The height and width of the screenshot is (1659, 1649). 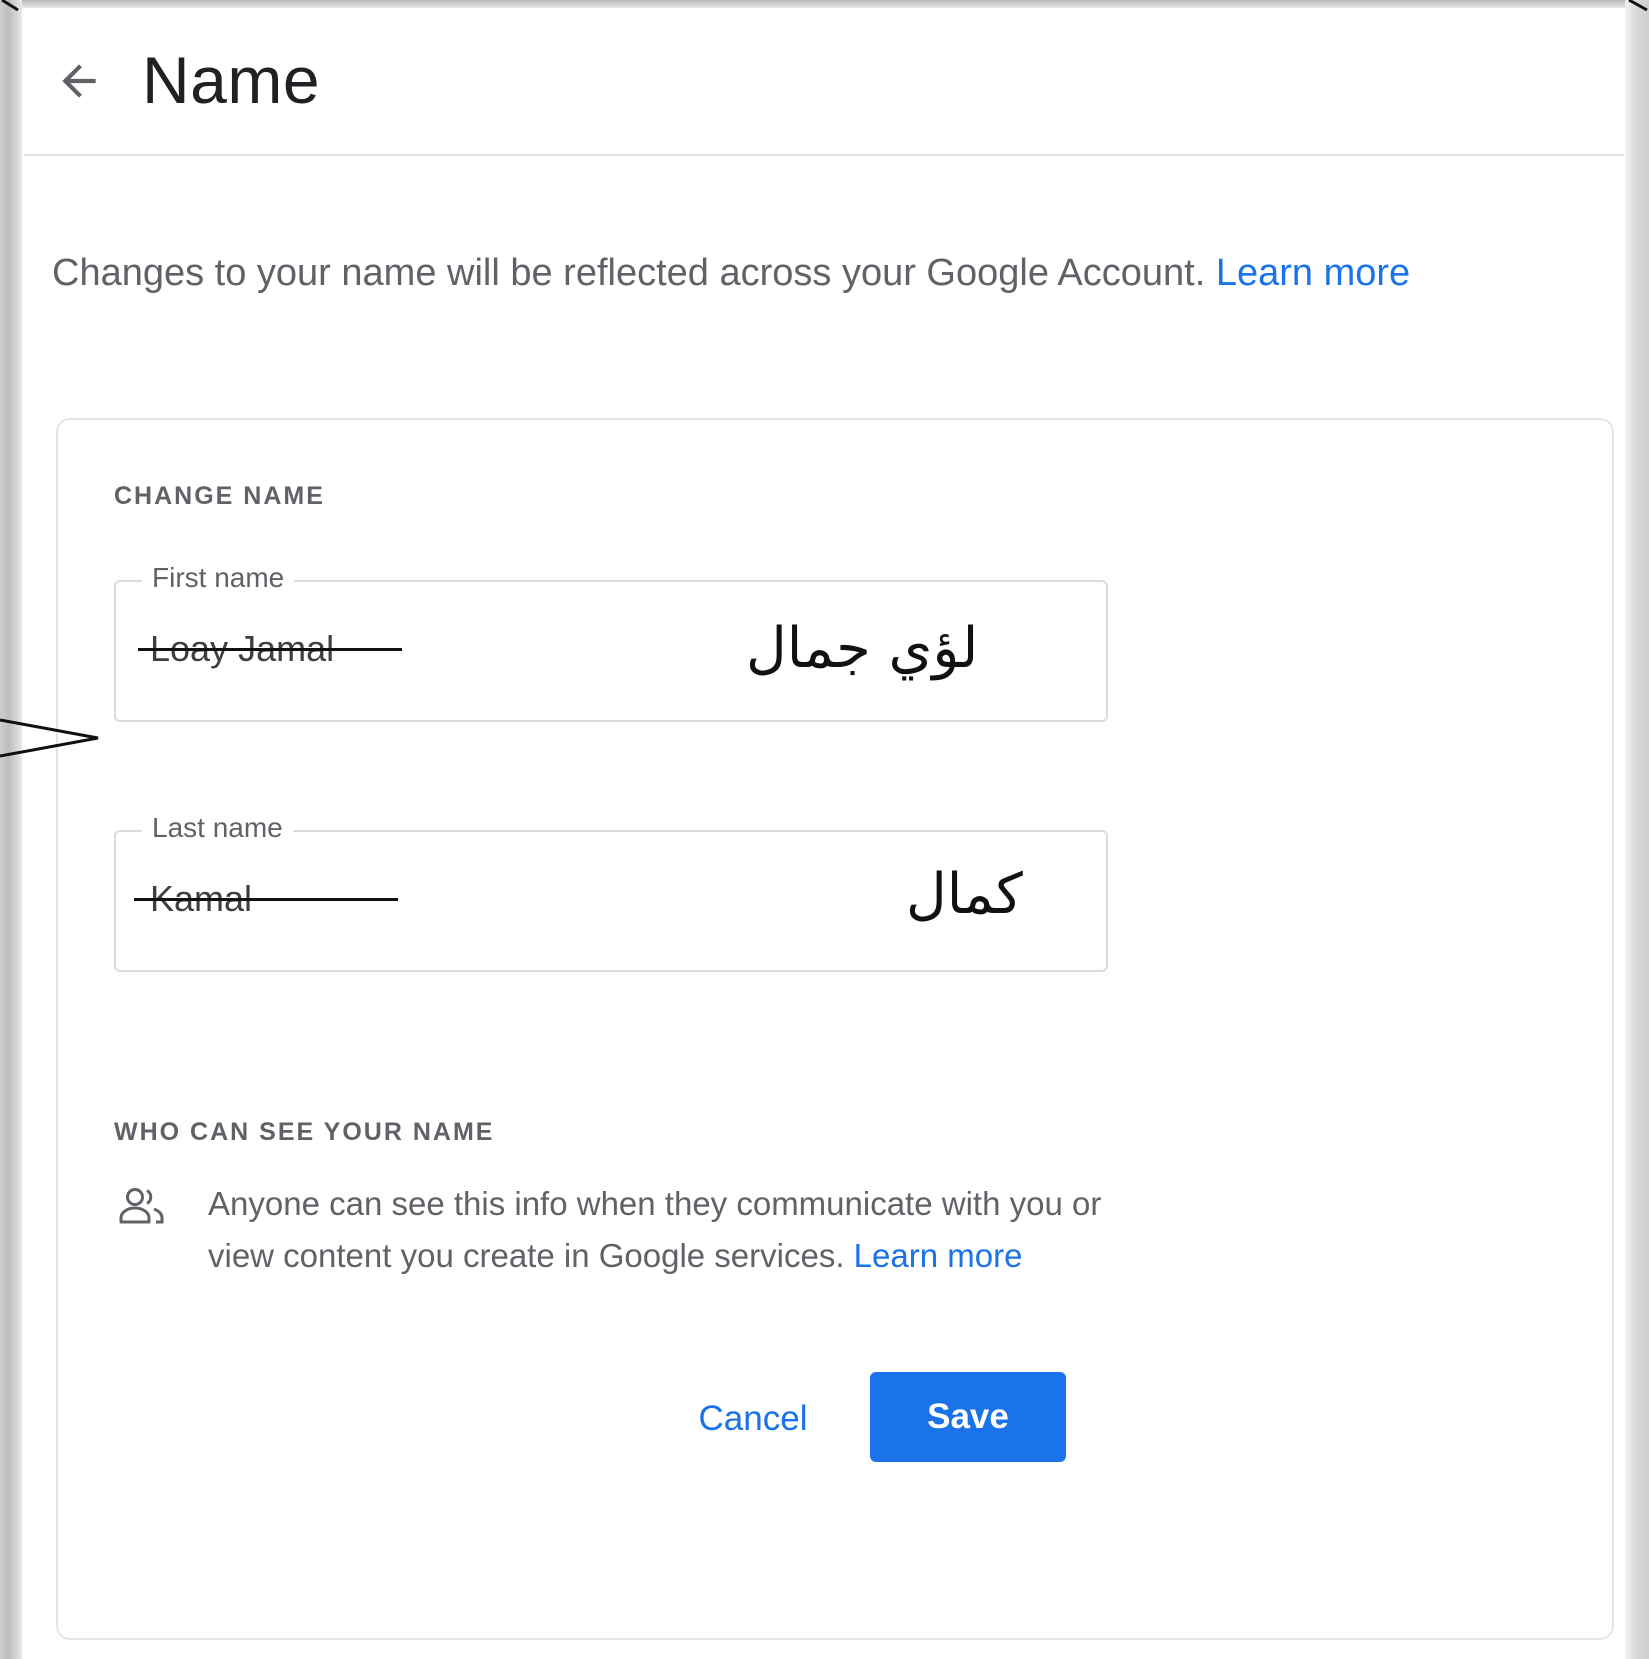 What do you see at coordinates (304, 1132) in the screenshot?
I see `who-can-see-heading: WHO CAN SEE YOUR NAME` at bounding box center [304, 1132].